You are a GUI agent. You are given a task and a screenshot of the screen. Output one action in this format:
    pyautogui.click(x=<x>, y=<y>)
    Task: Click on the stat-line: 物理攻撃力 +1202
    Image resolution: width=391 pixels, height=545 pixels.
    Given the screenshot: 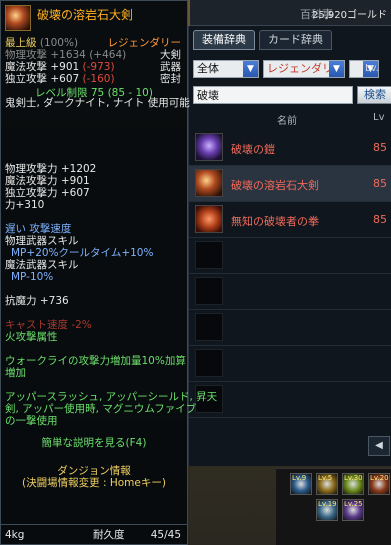 What is the action you would take?
    pyautogui.click(x=51, y=169)
    